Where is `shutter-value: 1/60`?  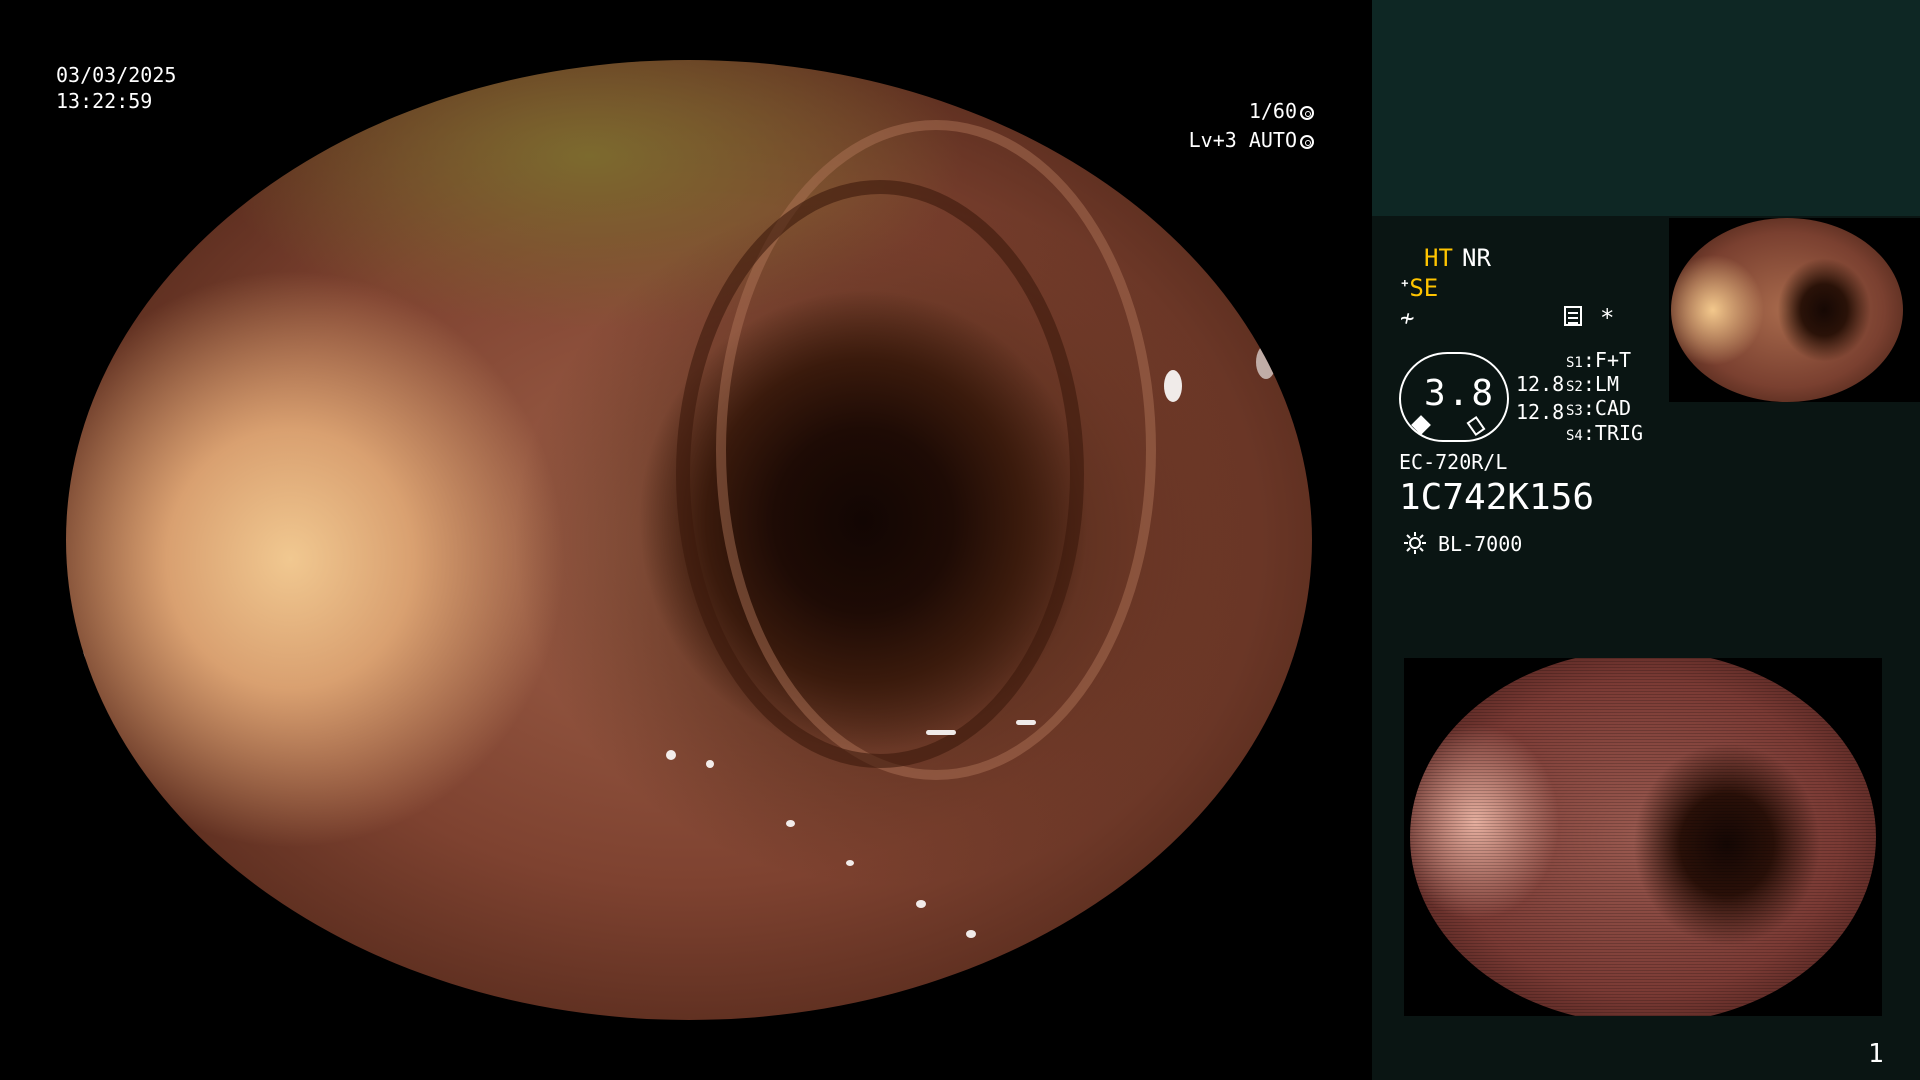 shutter-value: 1/60 is located at coordinates (1272, 111).